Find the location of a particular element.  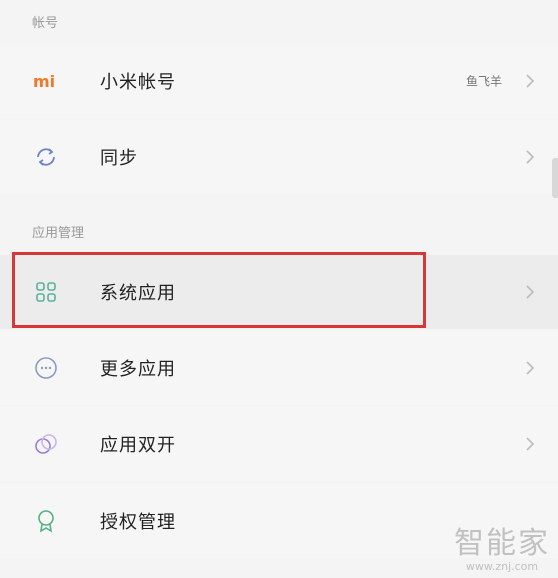

settings-row-mi-account: mi 小米帐号 鱼飞羊 is located at coordinates (279, 81).